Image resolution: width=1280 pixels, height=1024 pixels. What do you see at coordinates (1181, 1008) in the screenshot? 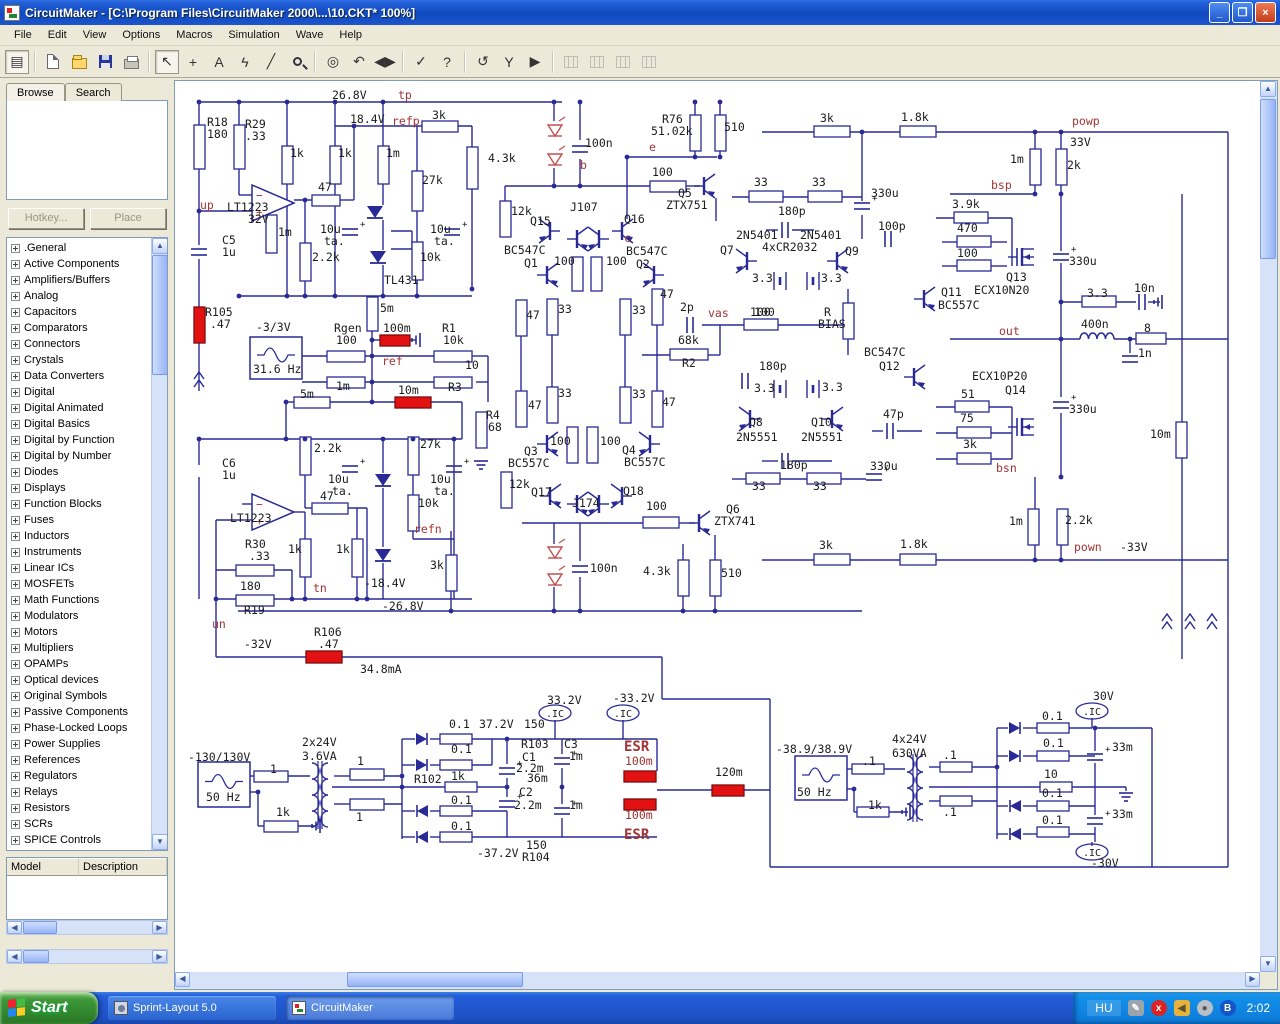
I see `speaker-icon: ◀` at bounding box center [1181, 1008].